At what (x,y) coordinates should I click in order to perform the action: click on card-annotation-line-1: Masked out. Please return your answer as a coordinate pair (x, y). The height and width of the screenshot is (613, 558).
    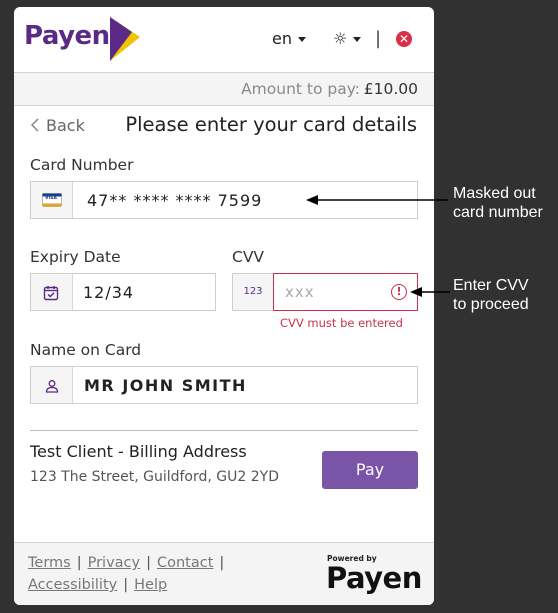
    Looking at the image, I should click on (494, 193).